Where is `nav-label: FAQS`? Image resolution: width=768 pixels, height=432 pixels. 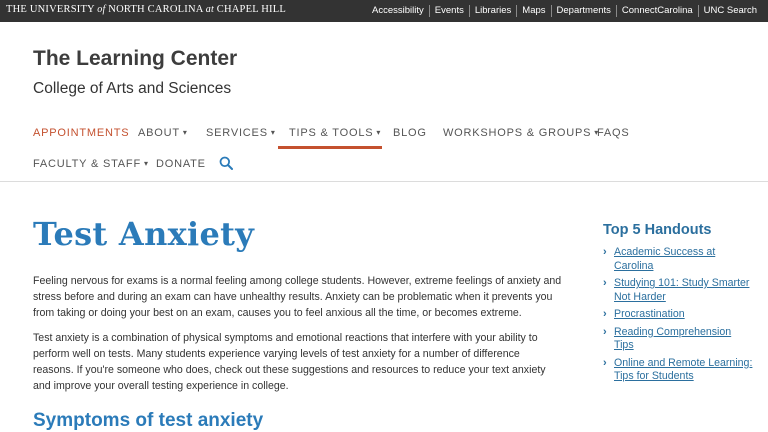
nav-label: FAQS is located at coordinates (613, 133).